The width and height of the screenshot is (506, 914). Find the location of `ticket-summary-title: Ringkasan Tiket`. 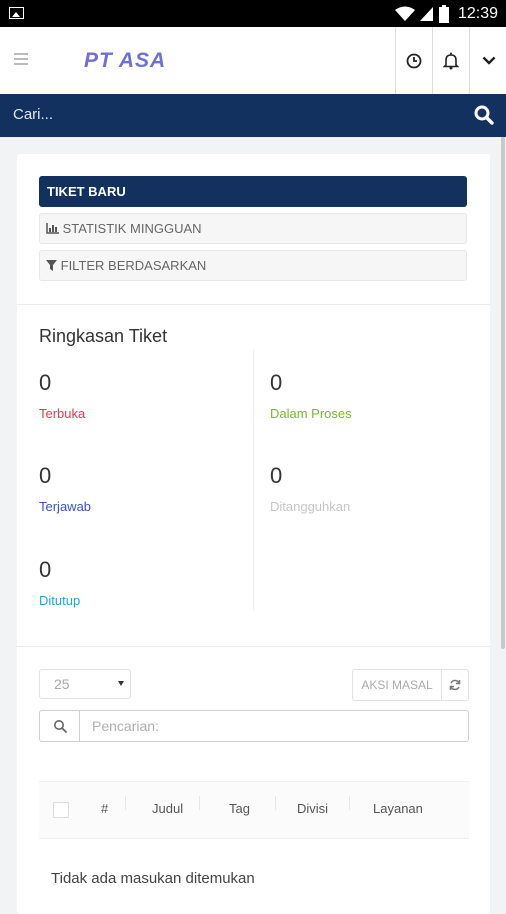

ticket-summary-title: Ringkasan Tiket is located at coordinates (103, 336).